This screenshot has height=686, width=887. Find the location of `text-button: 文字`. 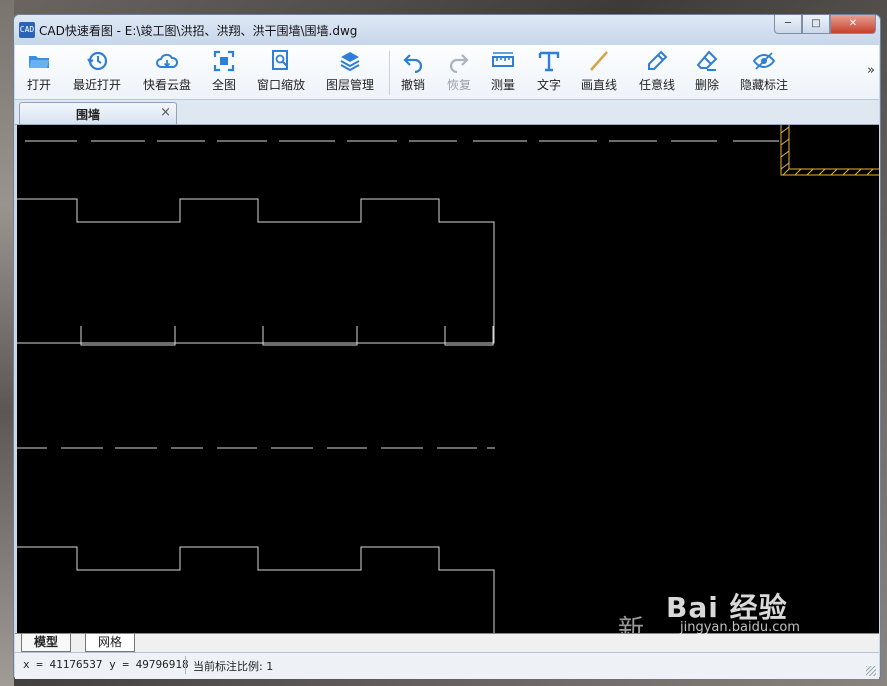

text-button: 文字 is located at coordinates (549, 71).